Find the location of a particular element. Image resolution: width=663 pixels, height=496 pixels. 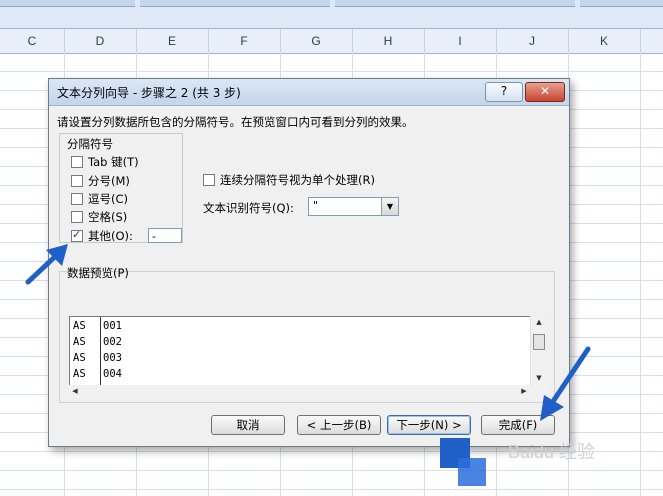

delimiter-comma-label: 逗号(C) is located at coordinates (108, 199).